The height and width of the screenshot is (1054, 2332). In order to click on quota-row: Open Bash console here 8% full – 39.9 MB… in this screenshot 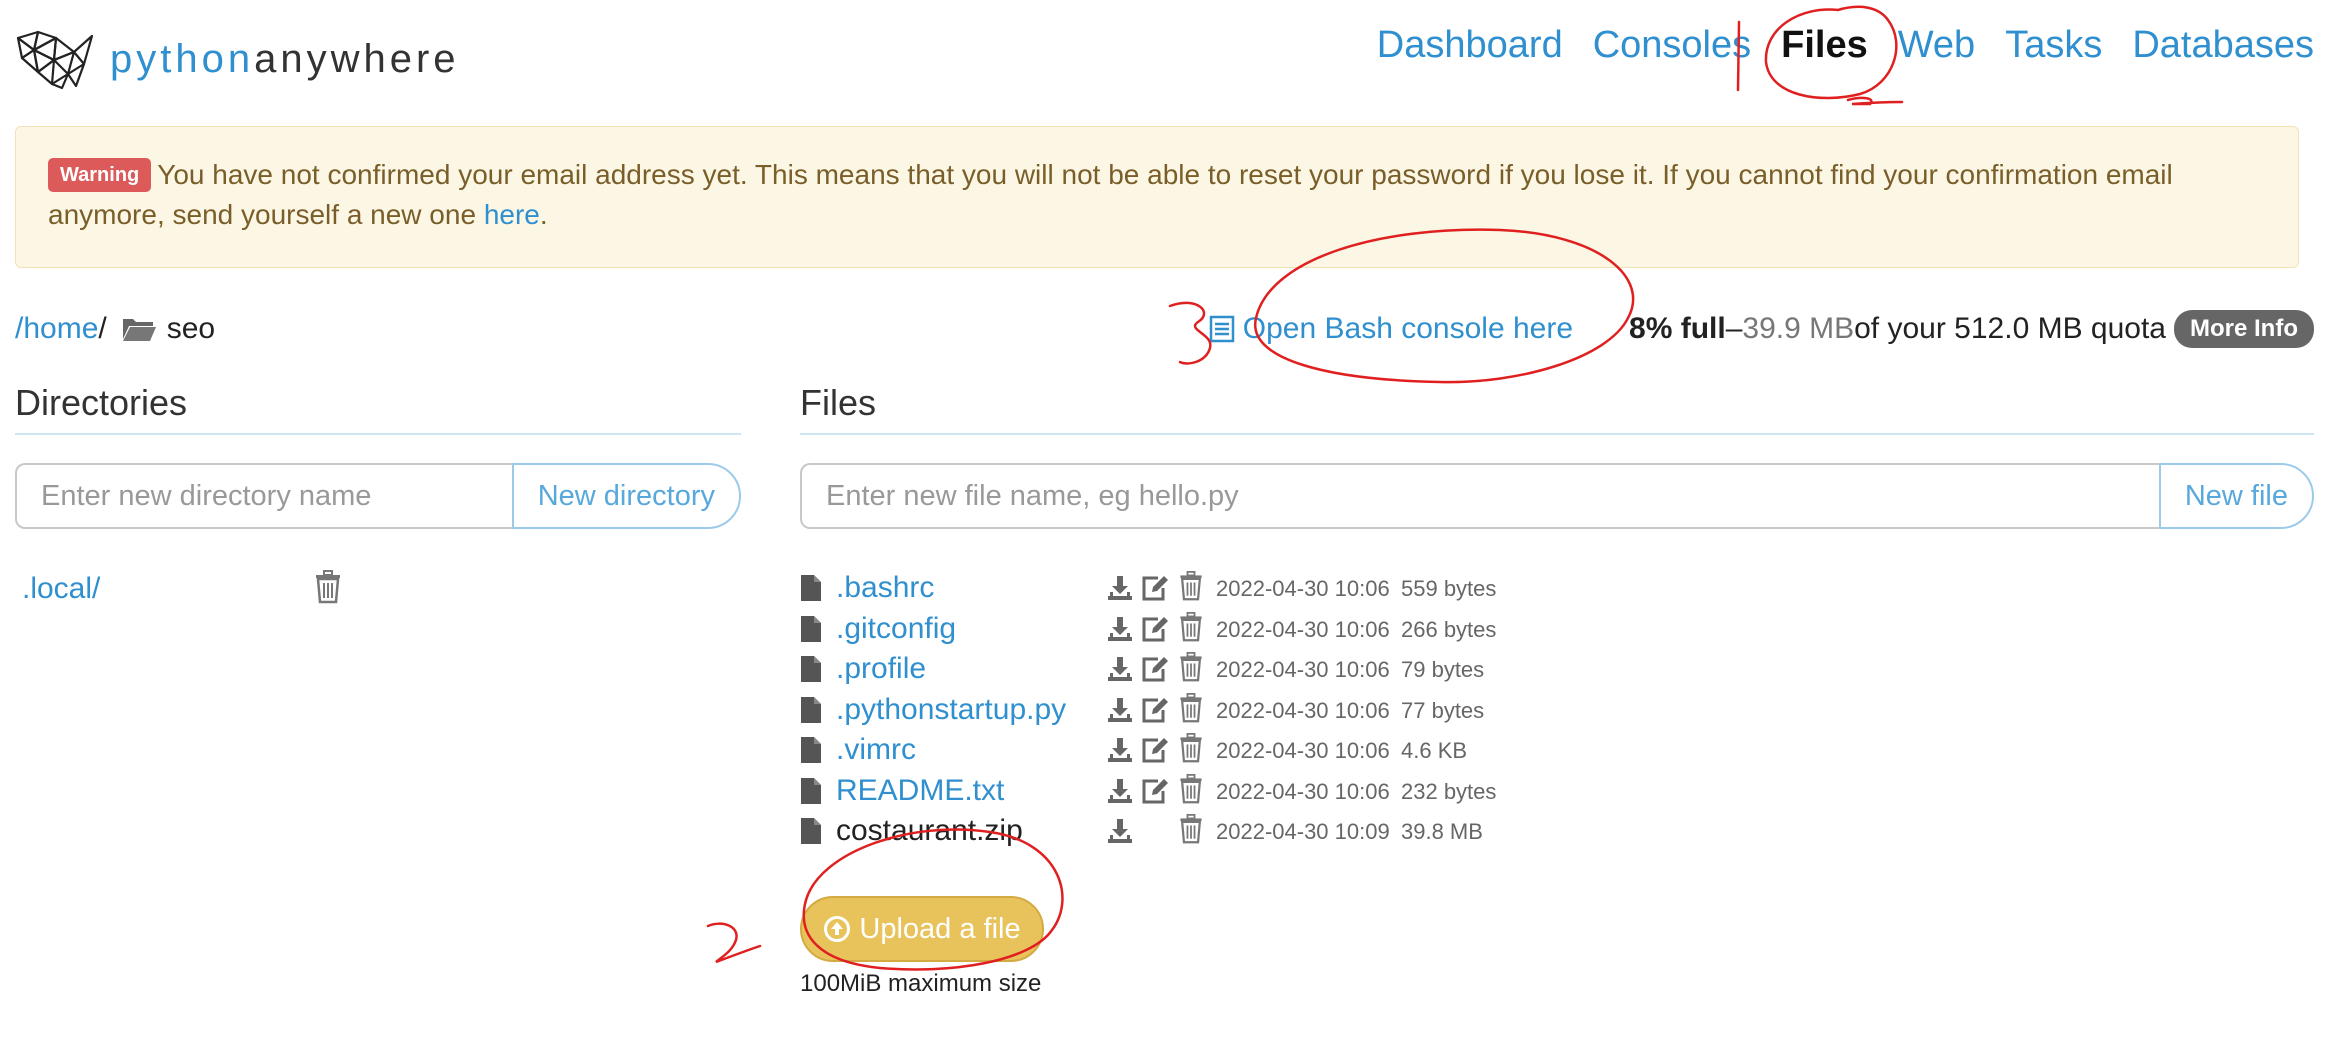, I will do `click(1761, 329)`.